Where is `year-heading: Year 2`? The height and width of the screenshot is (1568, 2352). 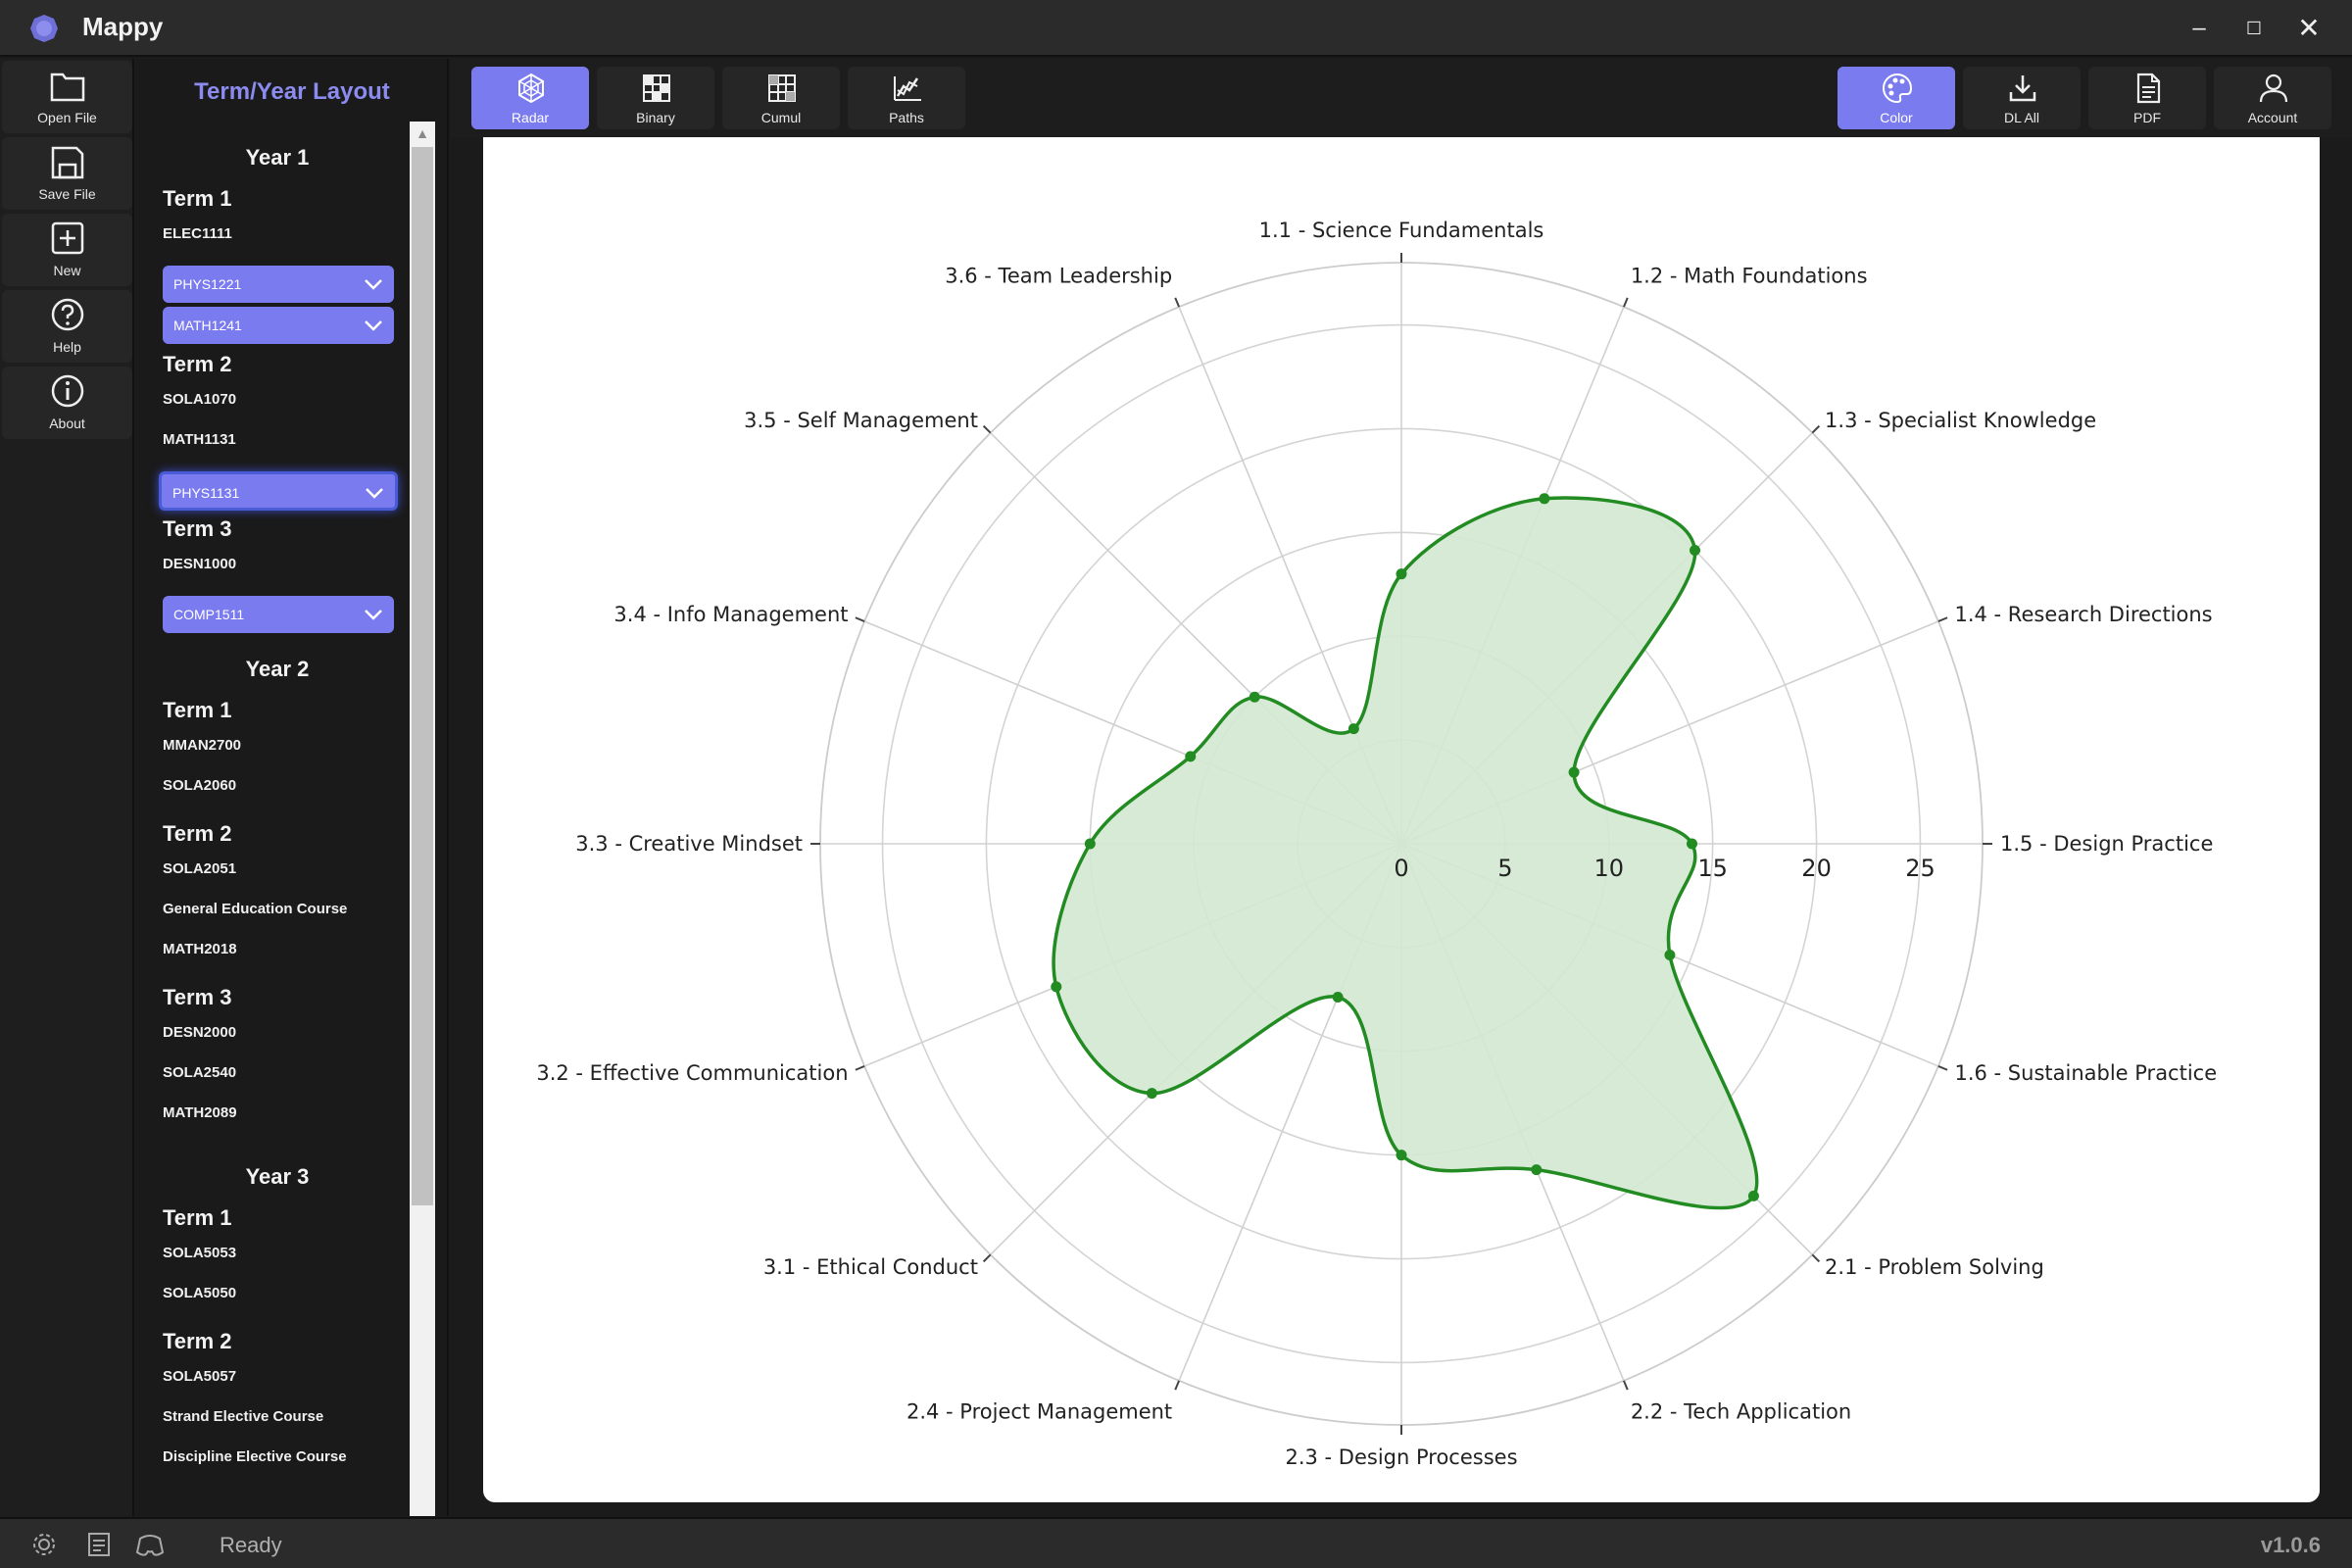 year-heading: Year 2 is located at coordinates (277, 669).